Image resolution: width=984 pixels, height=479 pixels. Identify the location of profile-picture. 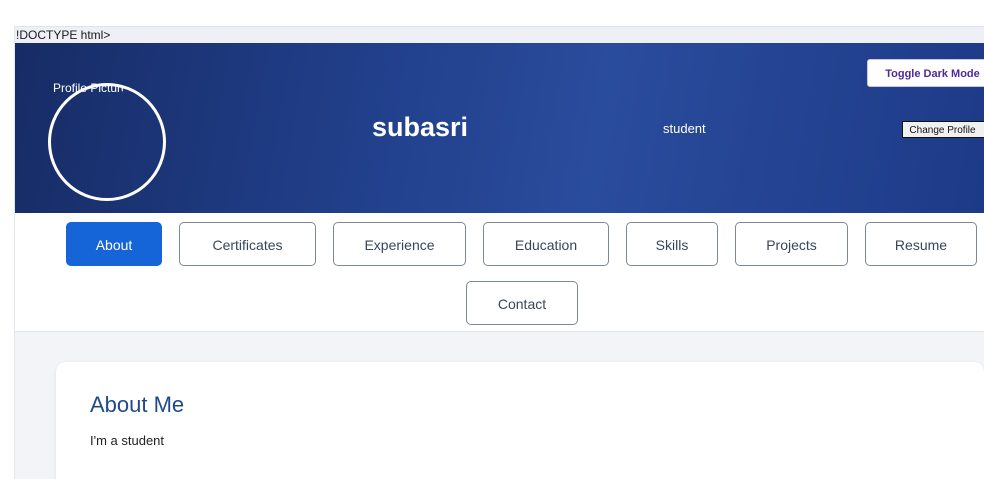
(107, 142).